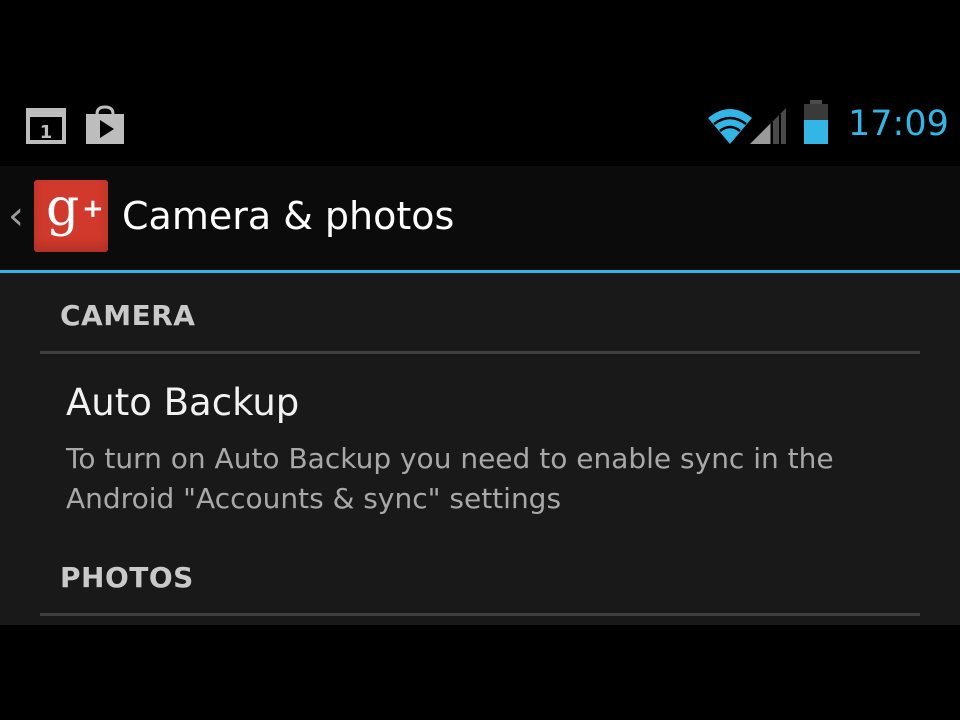 This screenshot has width=960, height=720. I want to click on google-plus-logo: g +, so click(71, 216).